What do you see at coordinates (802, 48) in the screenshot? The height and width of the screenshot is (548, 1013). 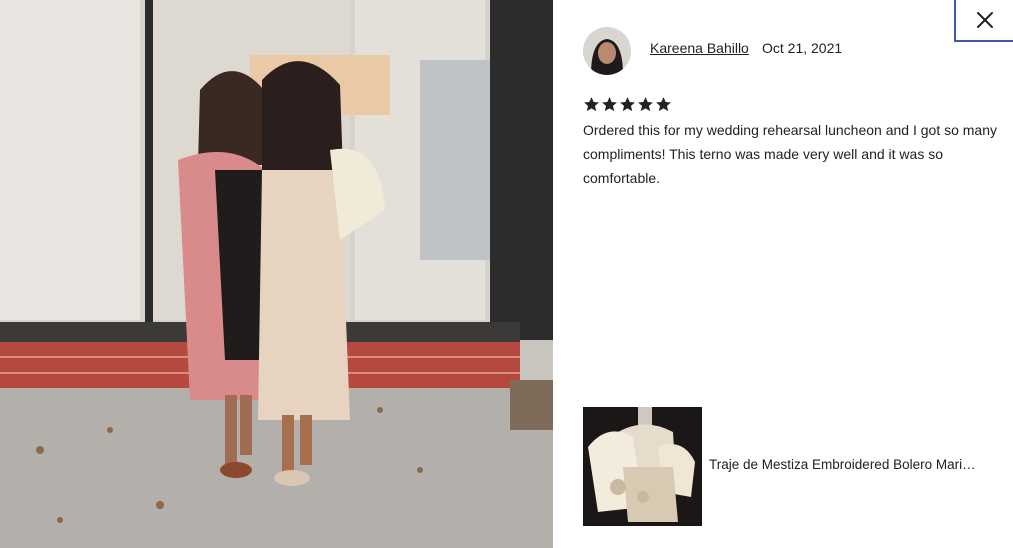 I see `review-date: Oct 21, 2021` at bounding box center [802, 48].